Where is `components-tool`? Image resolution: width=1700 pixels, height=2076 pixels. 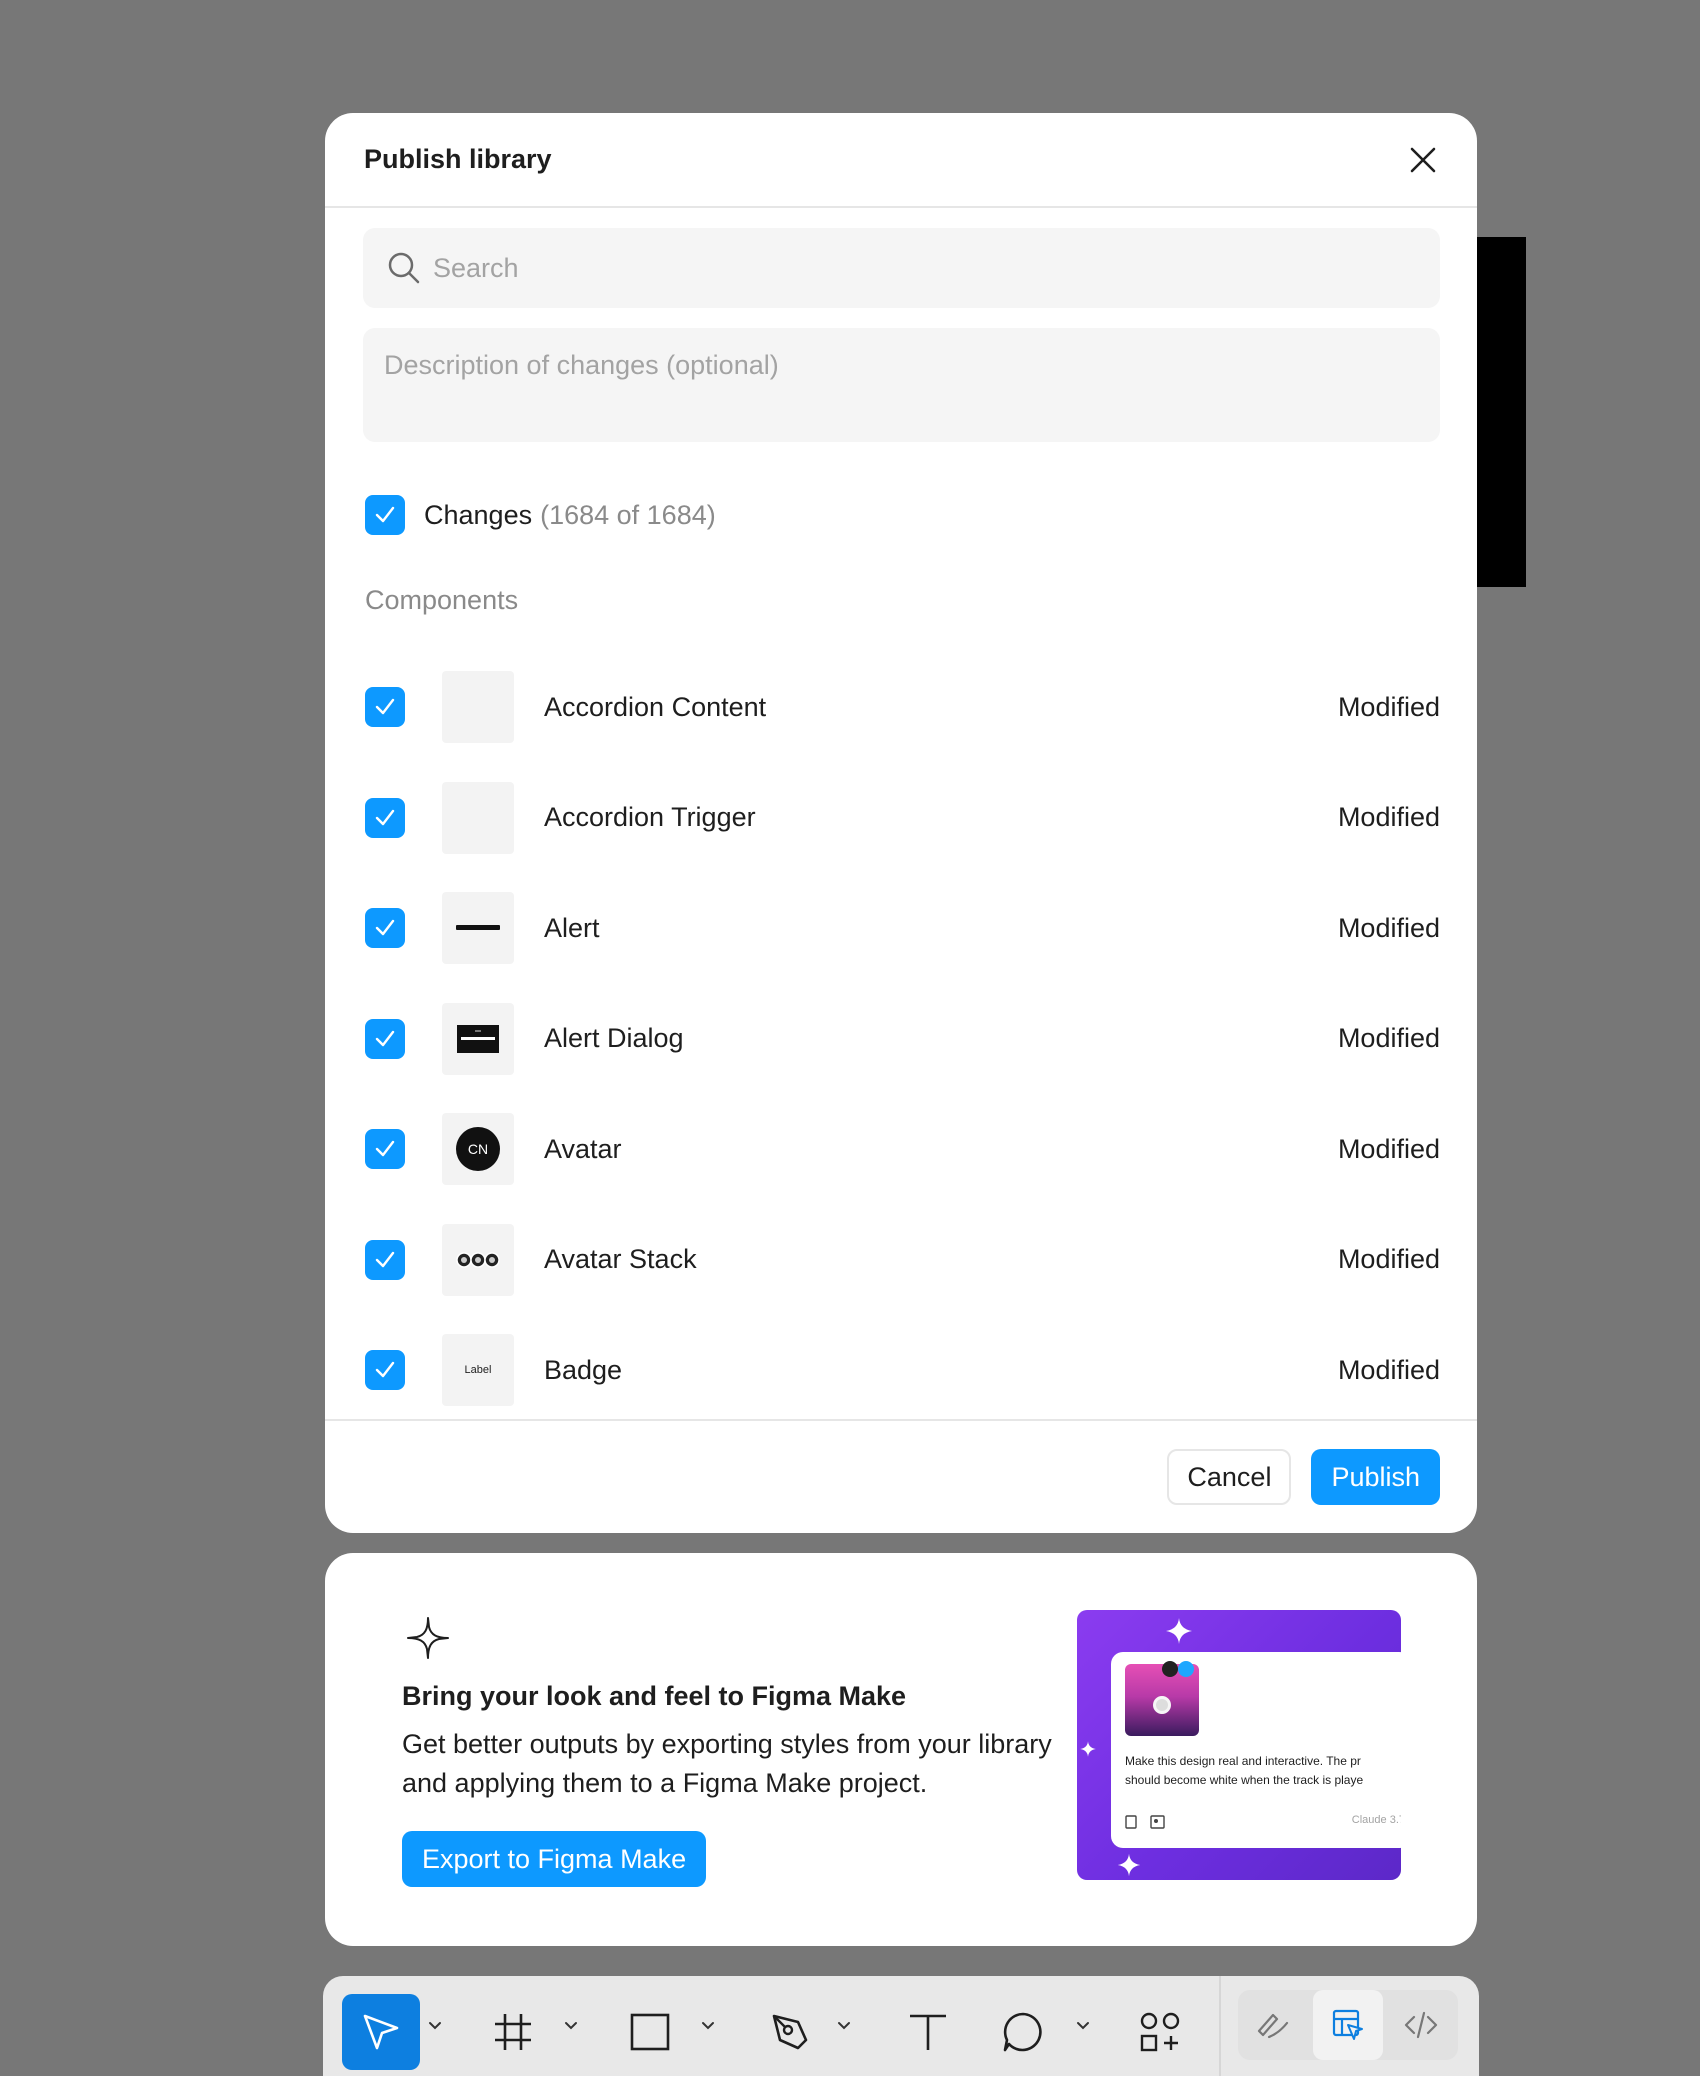 components-tool is located at coordinates (1160, 2032).